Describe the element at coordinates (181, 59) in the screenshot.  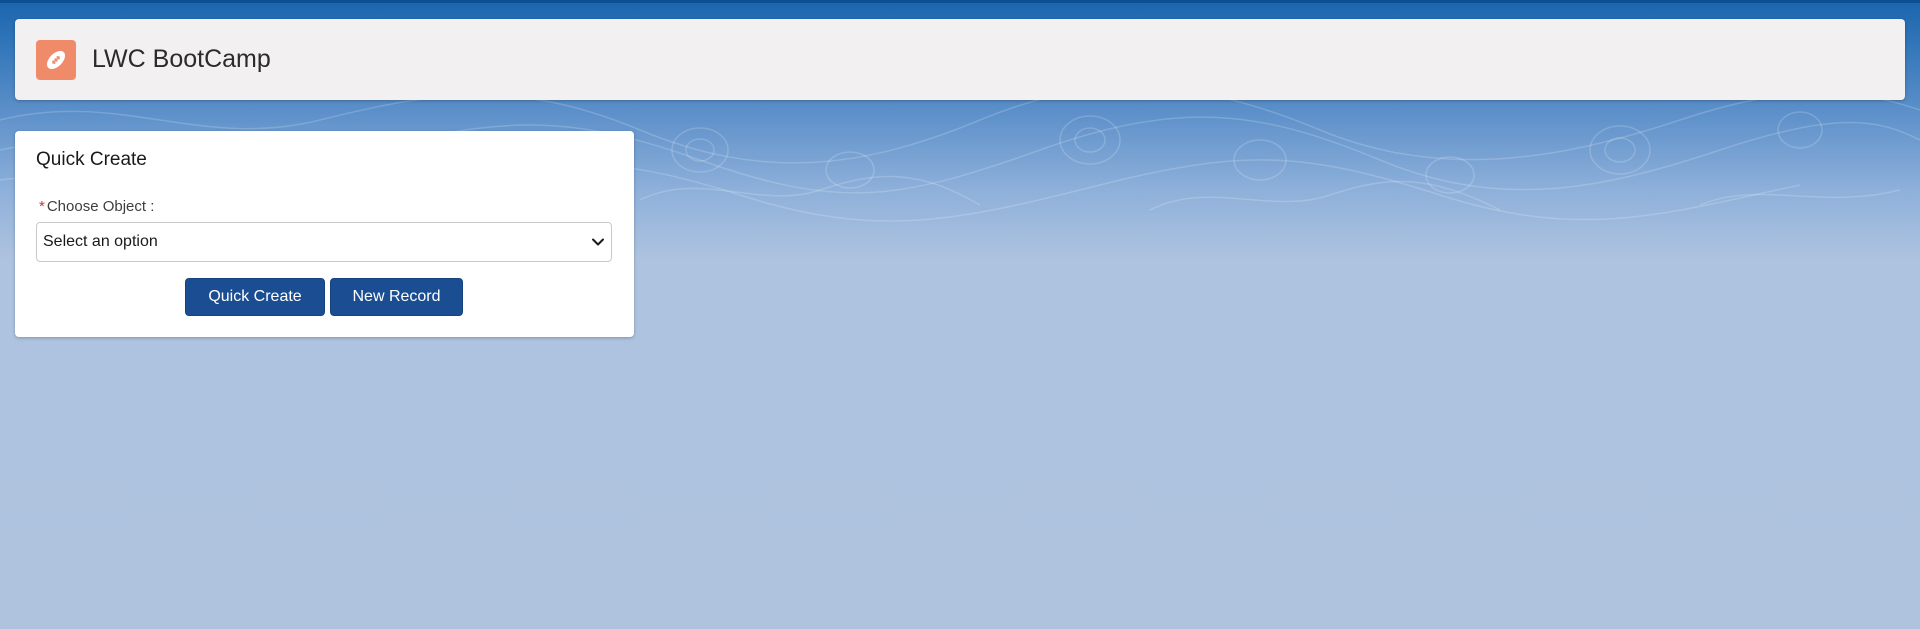
I see `app-title: LWC BootCamp` at that location.